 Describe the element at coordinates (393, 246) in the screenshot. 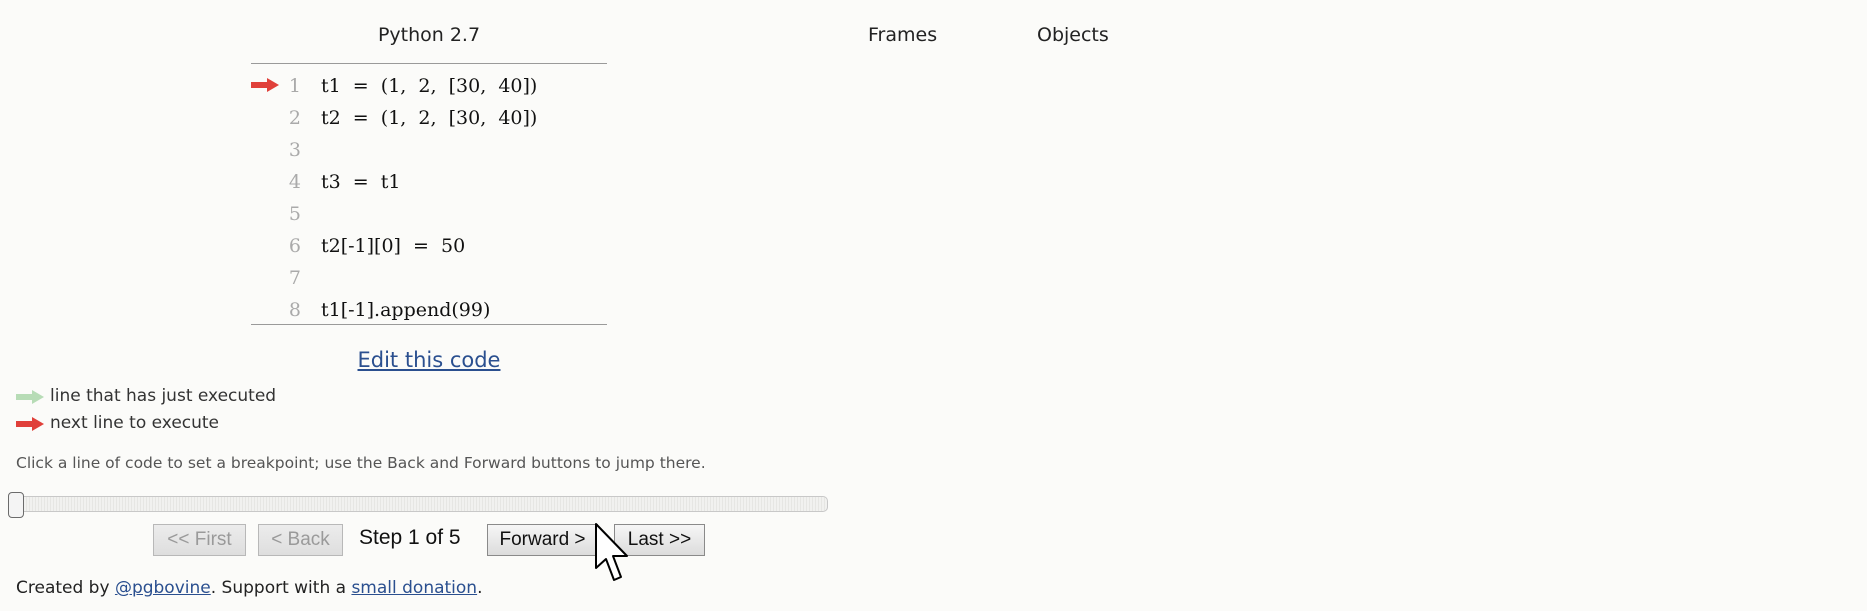

I see `code-text: t2[-1][0] = 50` at that location.